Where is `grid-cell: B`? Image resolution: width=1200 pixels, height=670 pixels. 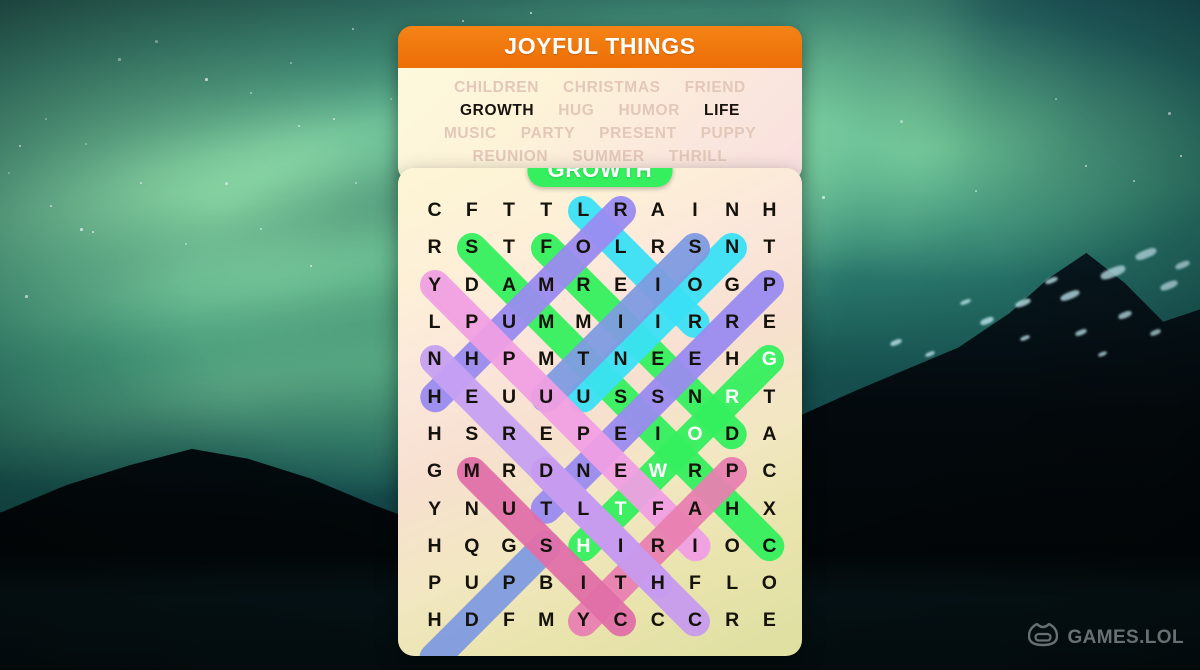
grid-cell: B is located at coordinates (546, 584).